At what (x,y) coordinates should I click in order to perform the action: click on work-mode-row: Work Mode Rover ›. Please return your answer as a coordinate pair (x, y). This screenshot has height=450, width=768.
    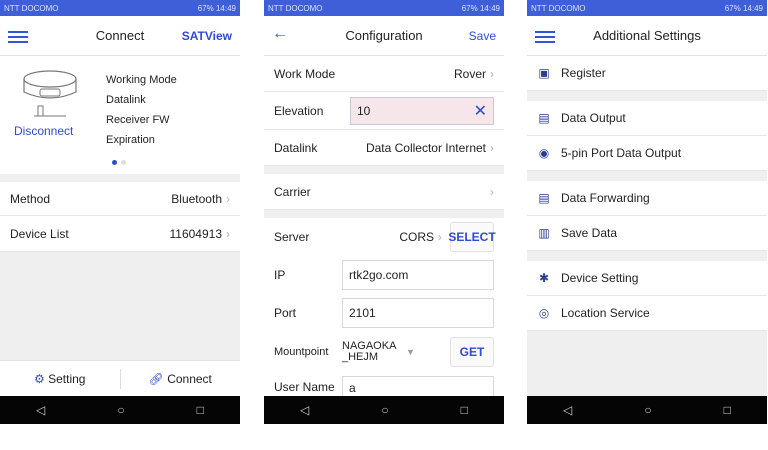
    Looking at the image, I should click on (384, 74).